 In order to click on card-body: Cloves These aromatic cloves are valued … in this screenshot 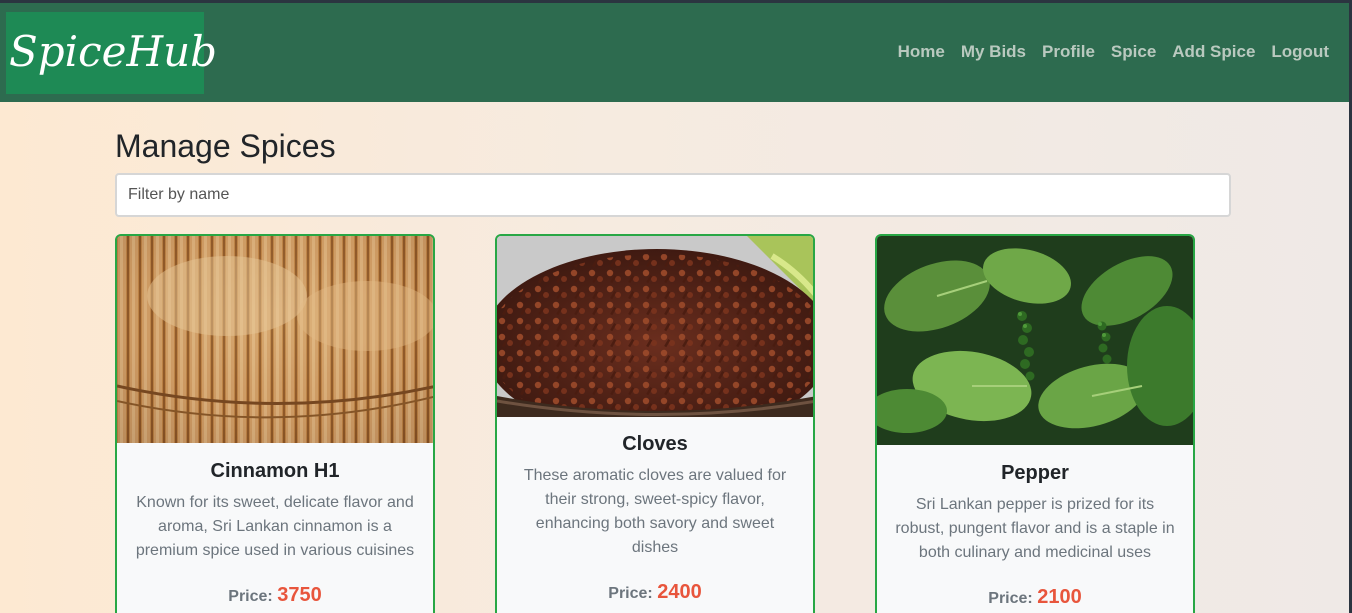, I will do `click(655, 518)`.